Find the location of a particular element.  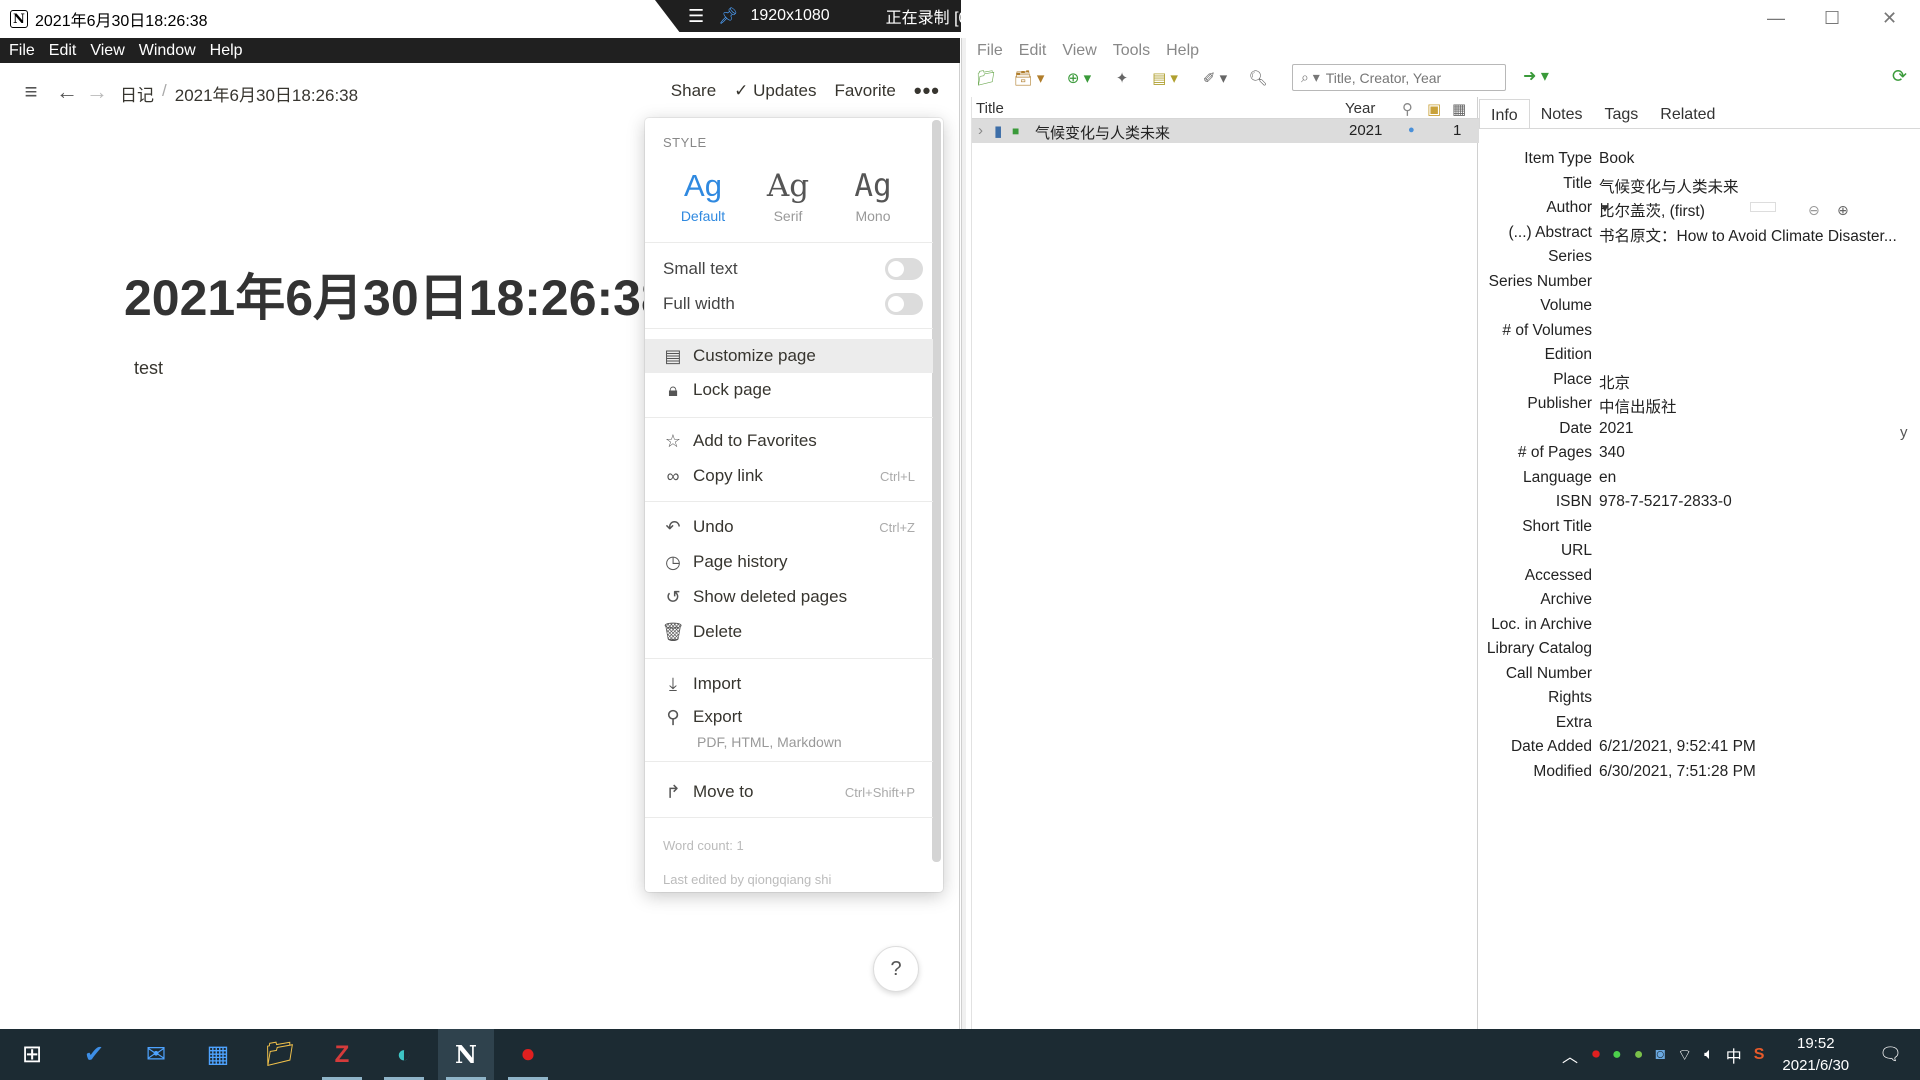

window-splitter is located at coordinates (963, 533).